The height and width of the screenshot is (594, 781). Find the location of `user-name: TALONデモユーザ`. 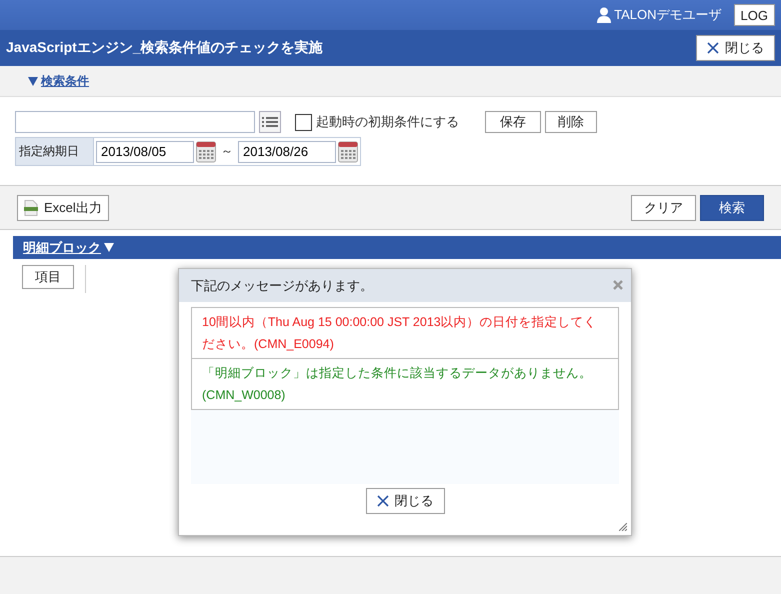

user-name: TALONデモユーザ is located at coordinates (659, 15).